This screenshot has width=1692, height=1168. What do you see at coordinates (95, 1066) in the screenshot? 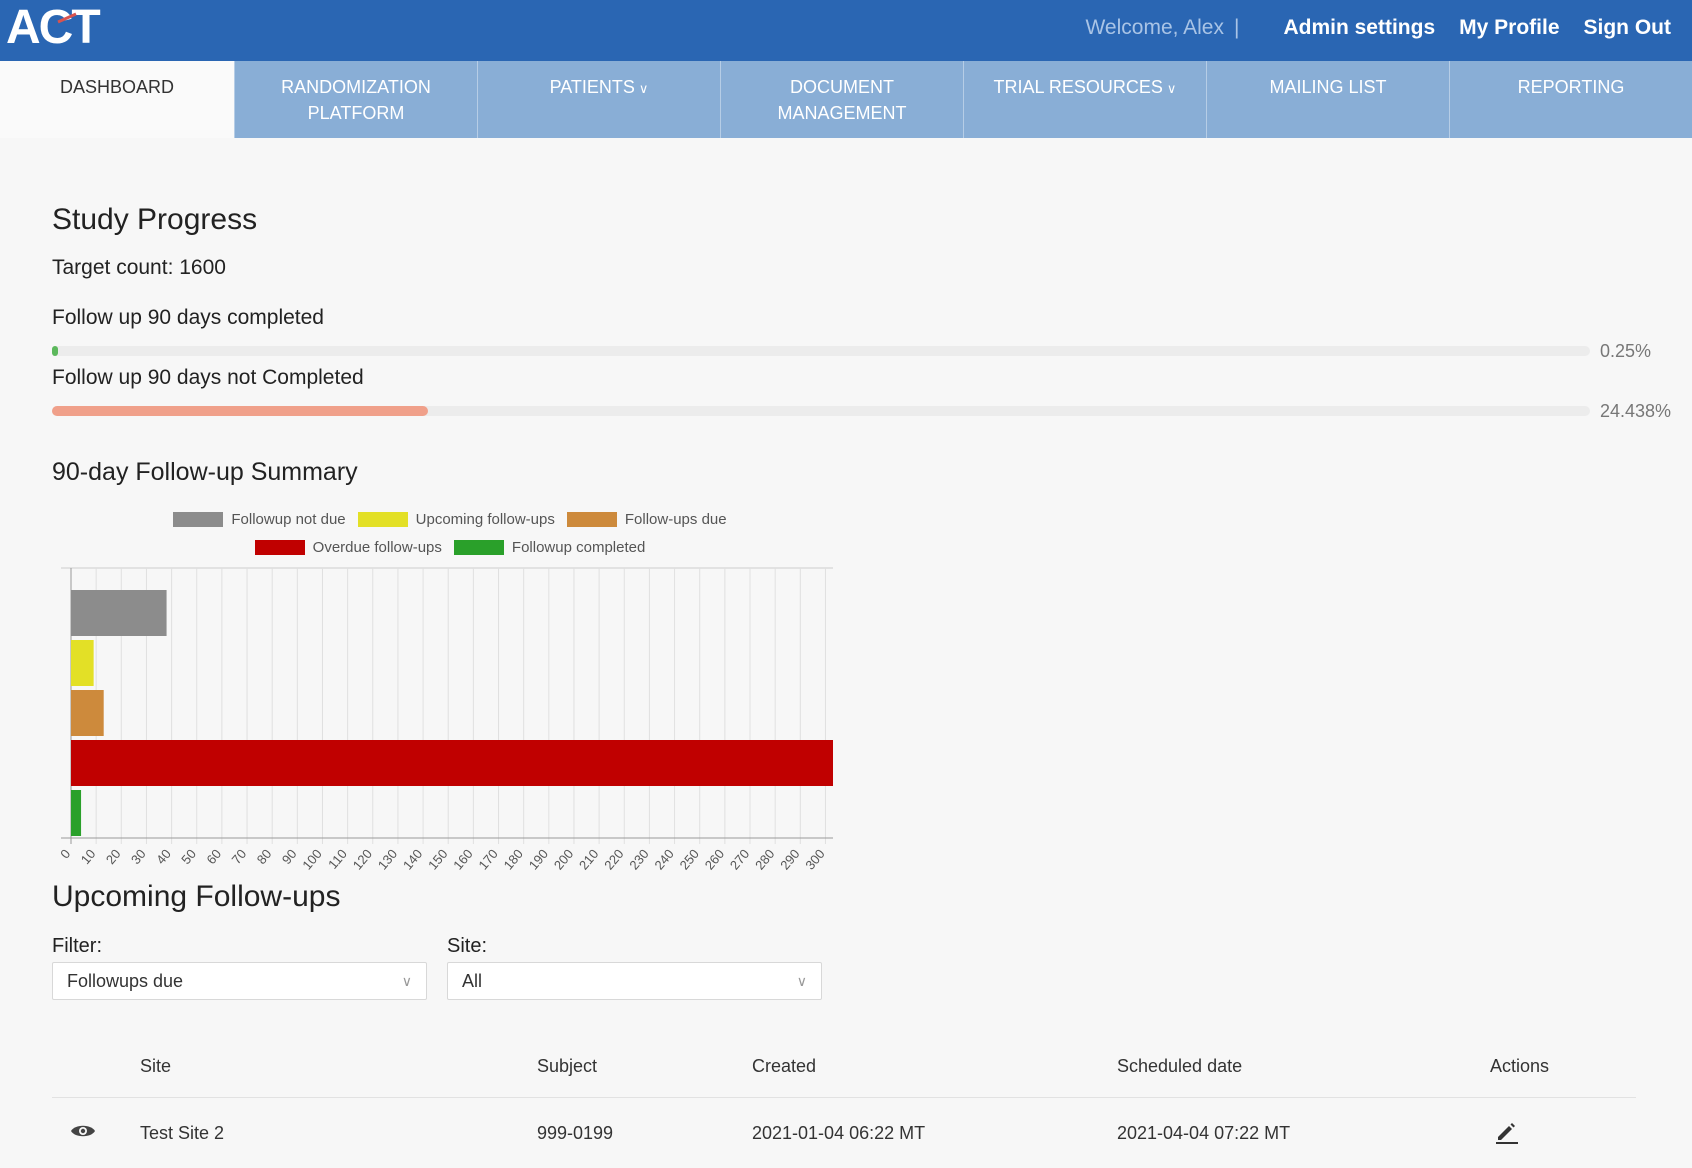
I see `view-column-header` at bounding box center [95, 1066].